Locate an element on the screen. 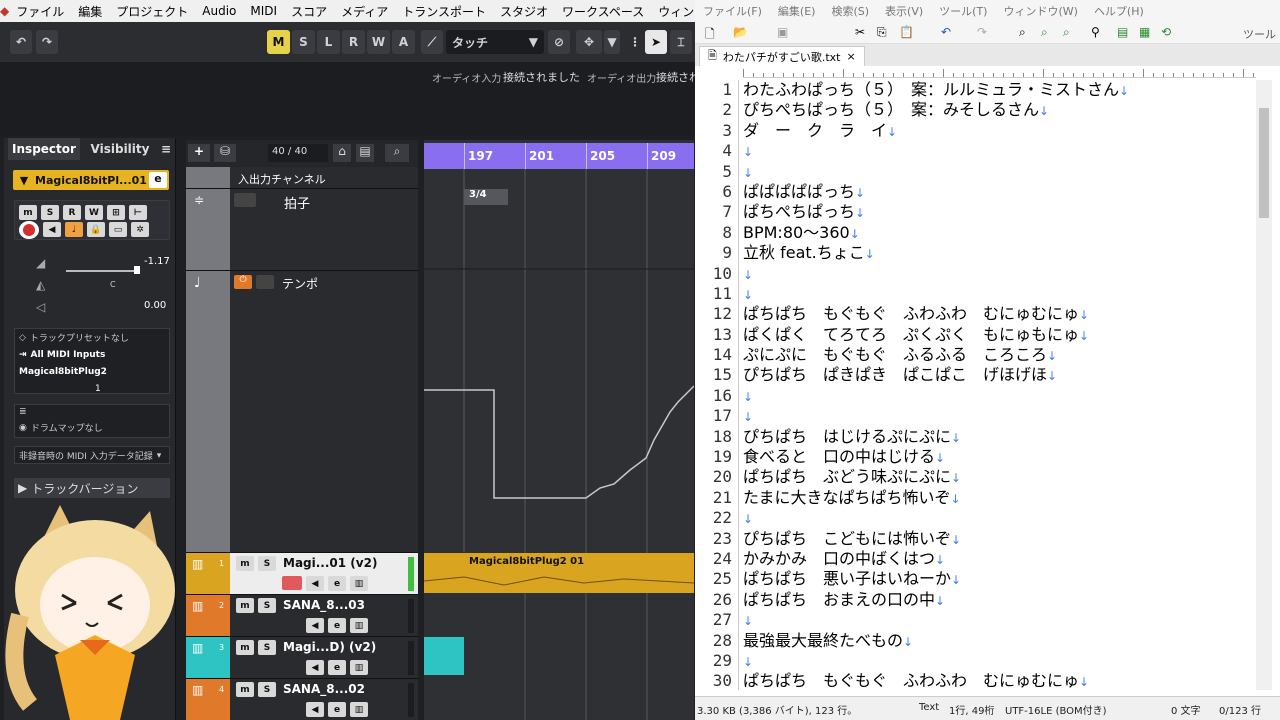 Image resolution: width=1280 pixels, height=720 pixels. track-preset-row: ◇ トラックプリセットなし is located at coordinates (92, 337).